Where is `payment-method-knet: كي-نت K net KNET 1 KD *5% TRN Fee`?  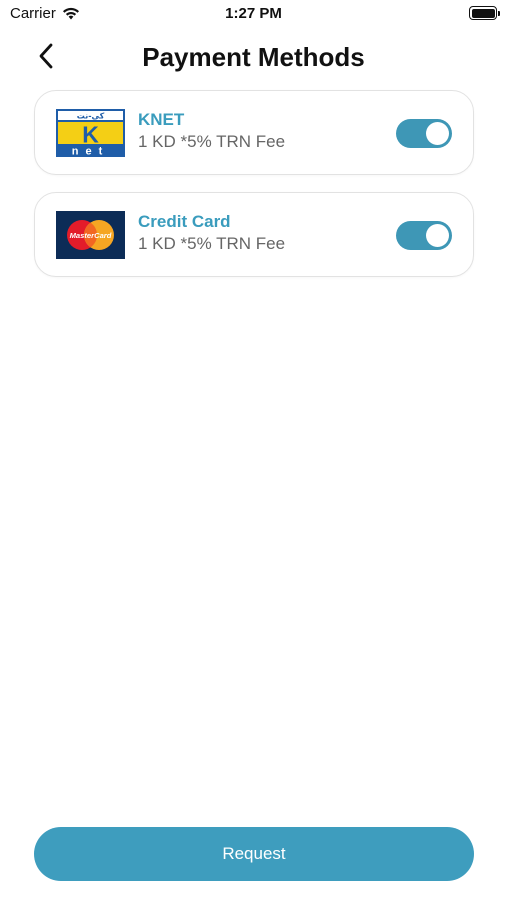
payment-method-knet: كي-نت K net KNET 1 KD *5% TRN Fee is located at coordinates (254, 132).